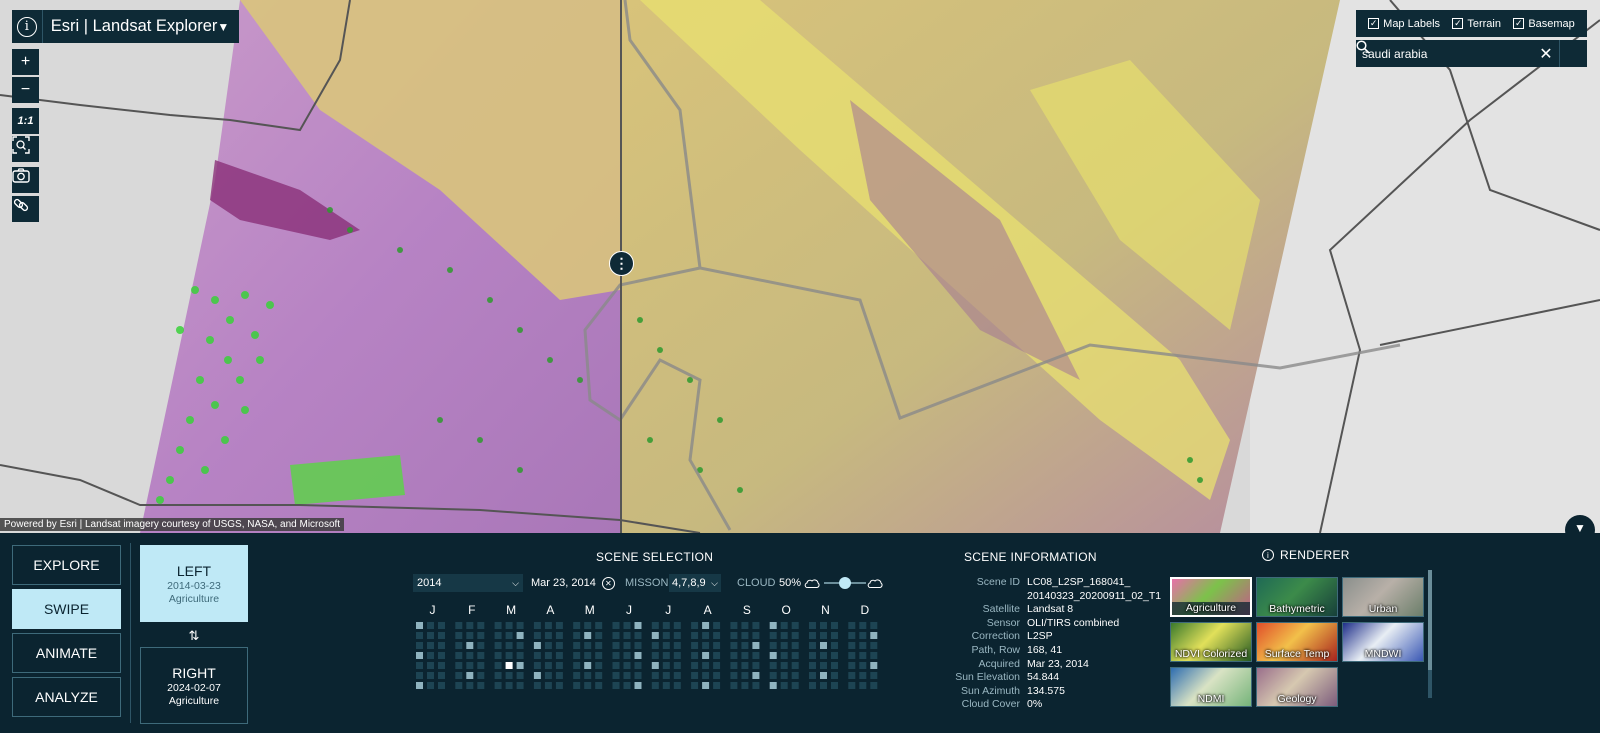  I want to click on swap-sides-button: ⇅, so click(194, 636).